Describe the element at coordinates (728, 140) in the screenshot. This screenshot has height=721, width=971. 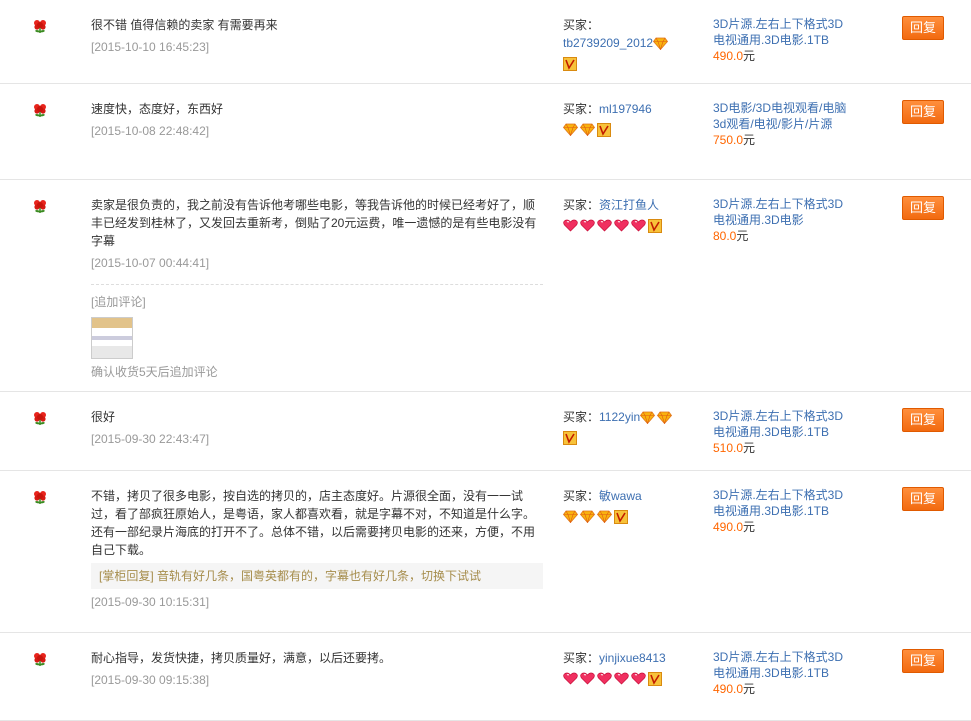
I see `item-price: 750.0` at that location.